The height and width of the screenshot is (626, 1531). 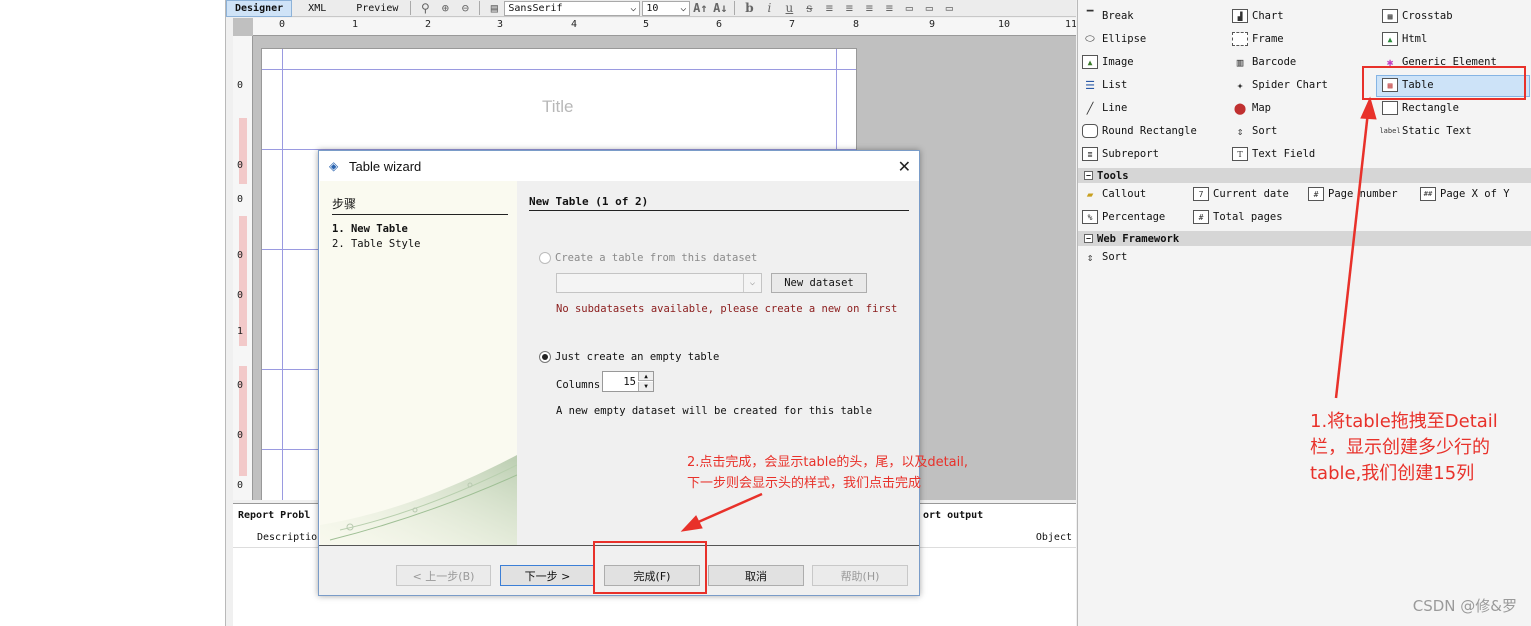 I want to click on annotation-line: table,我们创建15列, so click(x=1392, y=473).